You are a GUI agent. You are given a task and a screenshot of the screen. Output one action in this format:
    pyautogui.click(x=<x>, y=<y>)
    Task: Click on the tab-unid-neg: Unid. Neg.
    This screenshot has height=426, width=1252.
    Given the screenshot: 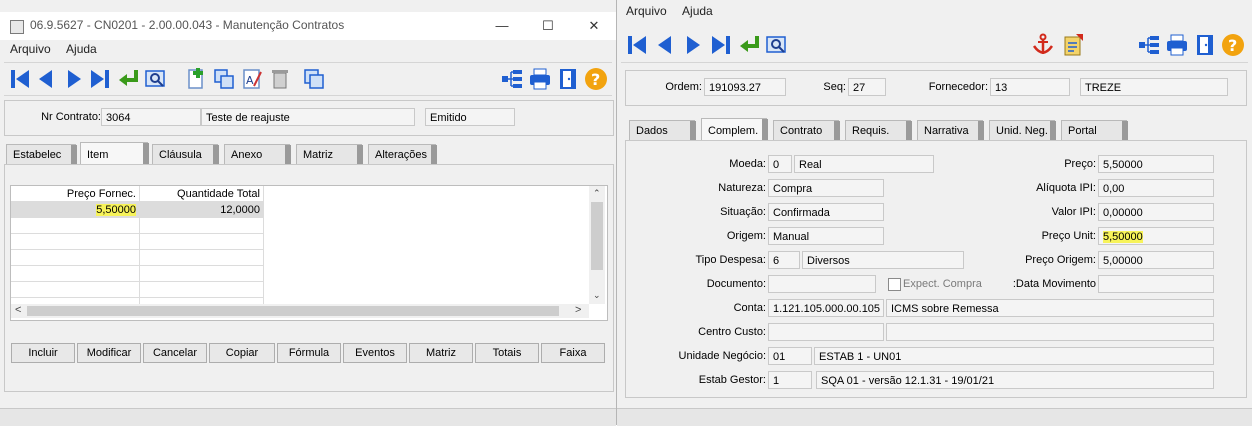 What is the action you would take?
    pyautogui.click(x=1022, y=130)
    